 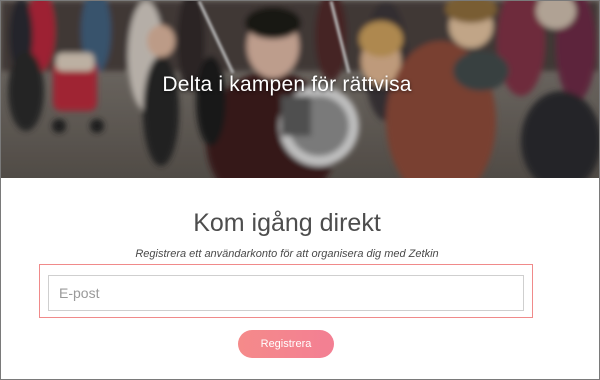 What do you see at coordinates (286, 344) in the screenshot?
I see `register-button: Registrera` at bounding box center [286, 344].